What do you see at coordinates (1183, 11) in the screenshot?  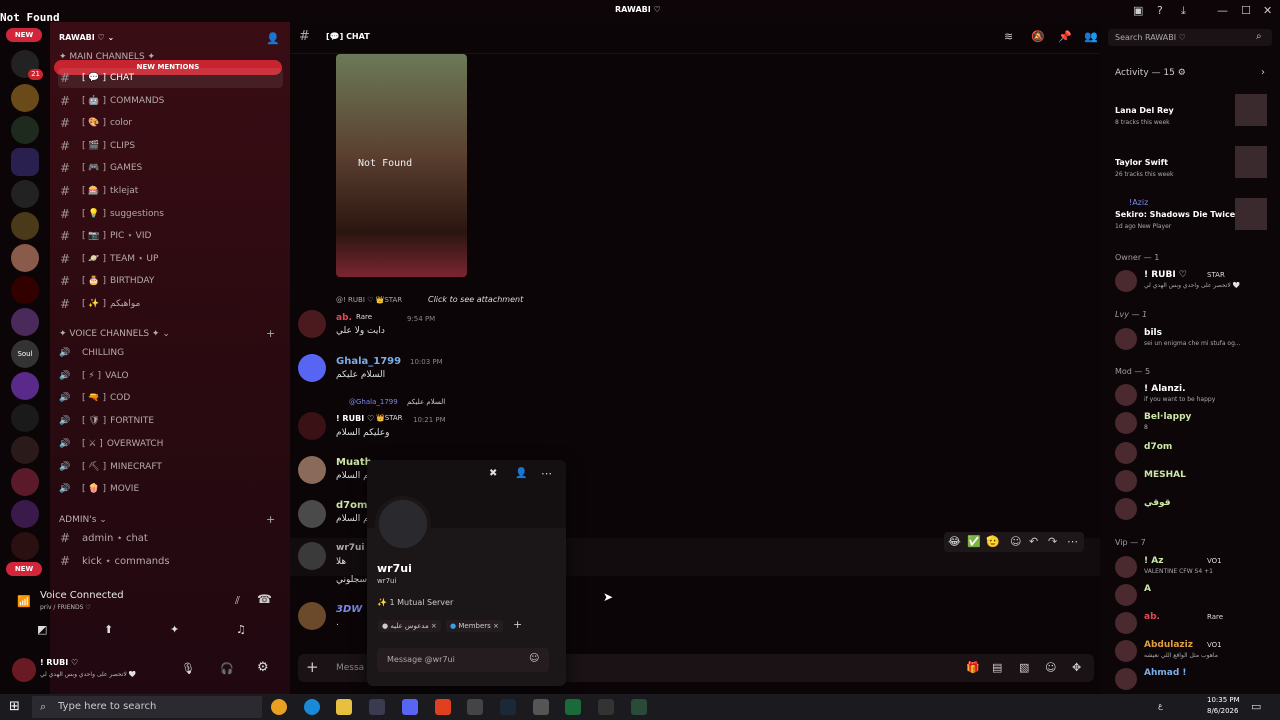 I see `download-icon: ⤓` at bounding box center [1183, 11].